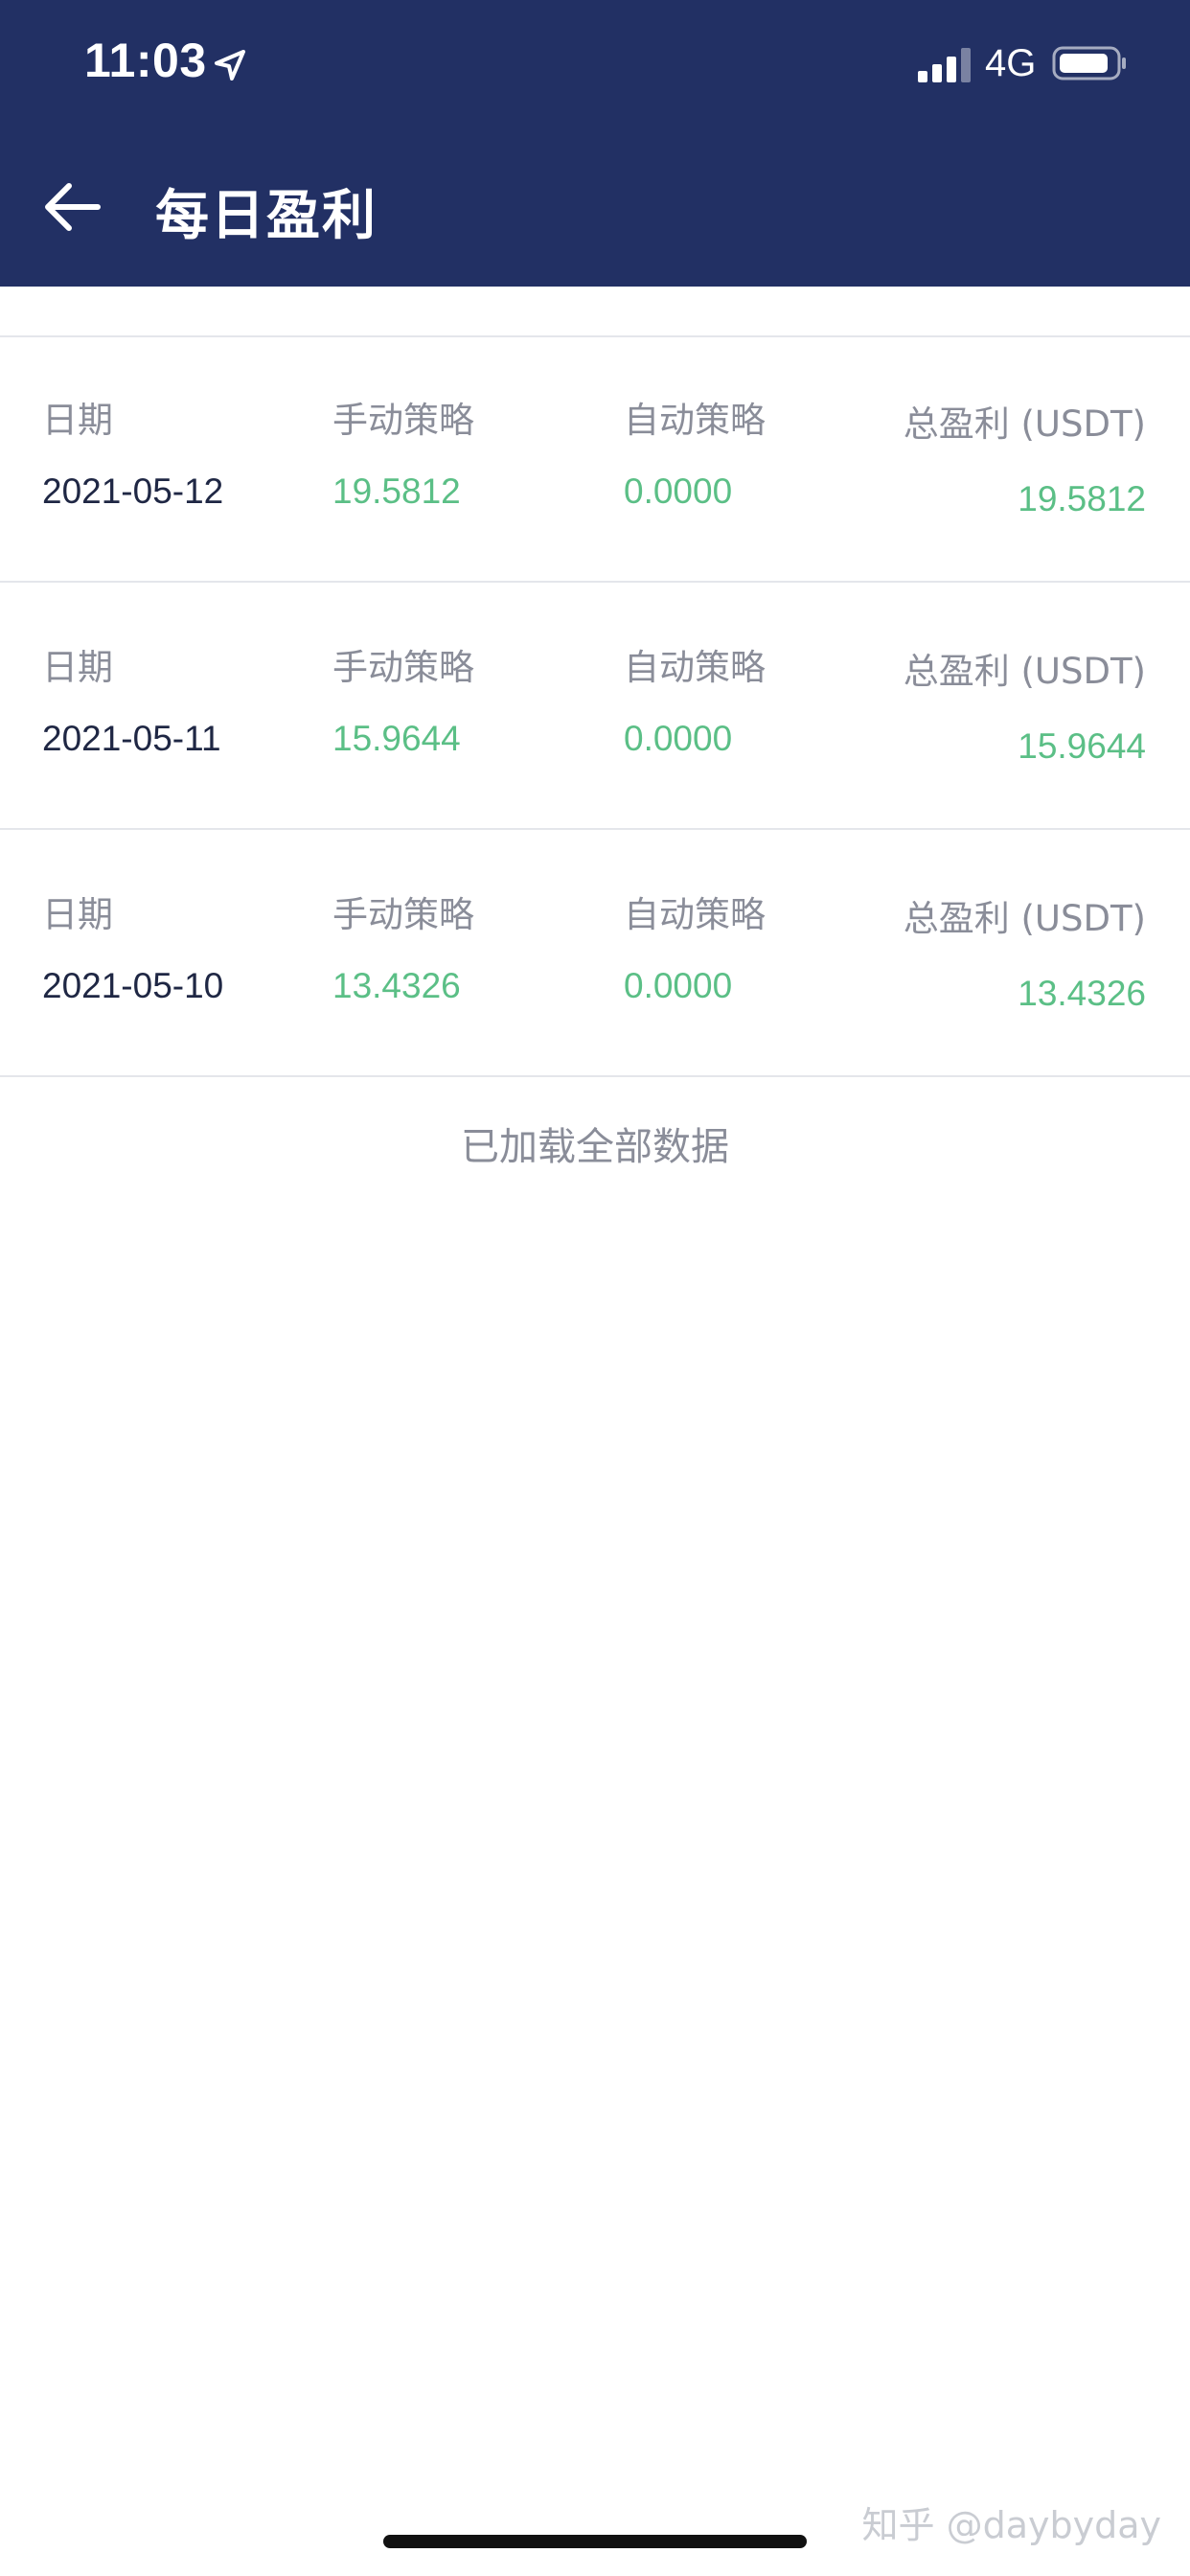 The image size is (1190, 2576). I want to click on date-value: 2021-05-12, so click(133, 491).